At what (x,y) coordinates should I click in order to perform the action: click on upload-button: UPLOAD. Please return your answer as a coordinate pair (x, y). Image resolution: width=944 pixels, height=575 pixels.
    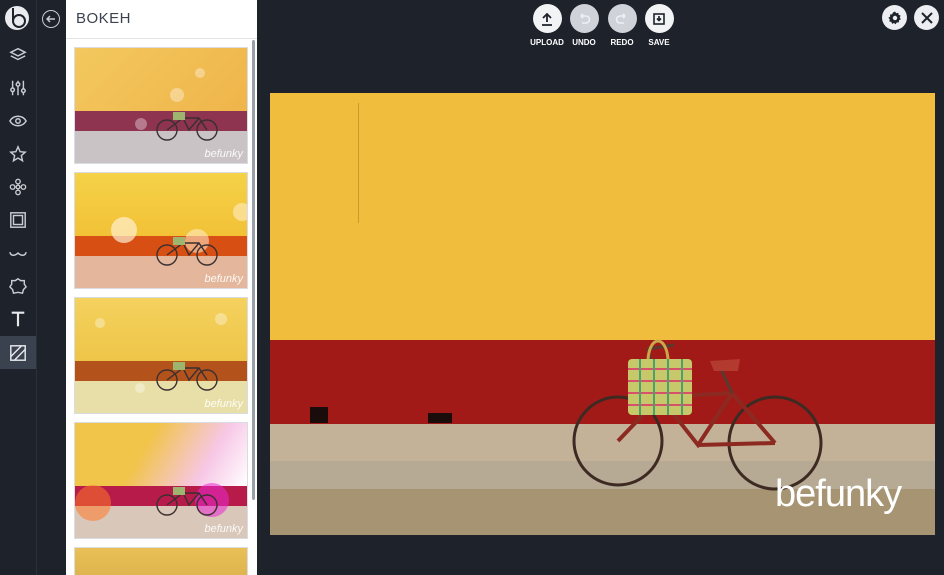
    Looking at the image, I should click on (547, 25).